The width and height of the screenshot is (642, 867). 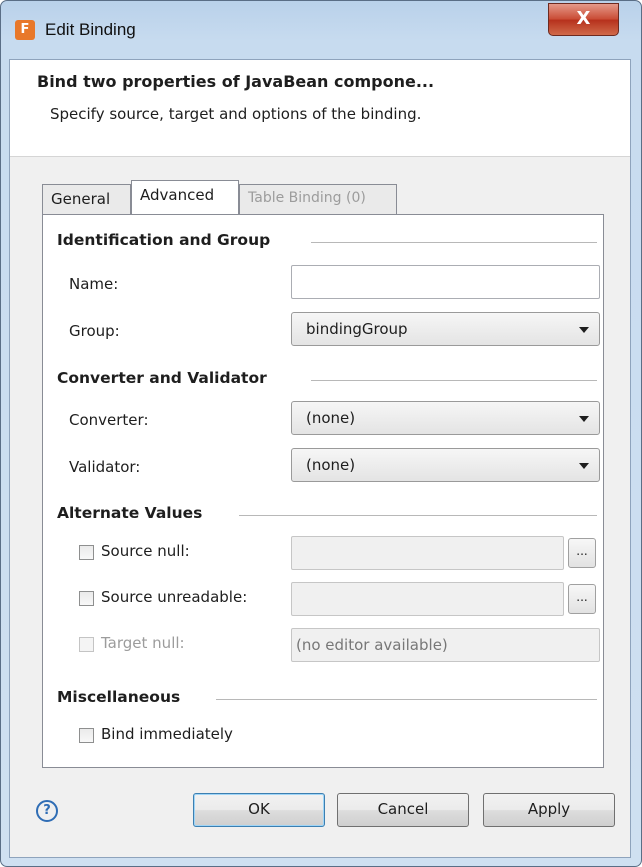 What do you see at coordinates (307, 198) in the screenshot?
I see `tab-table-binding-label: Table Binding (0)` at bounding box center [307, 198].